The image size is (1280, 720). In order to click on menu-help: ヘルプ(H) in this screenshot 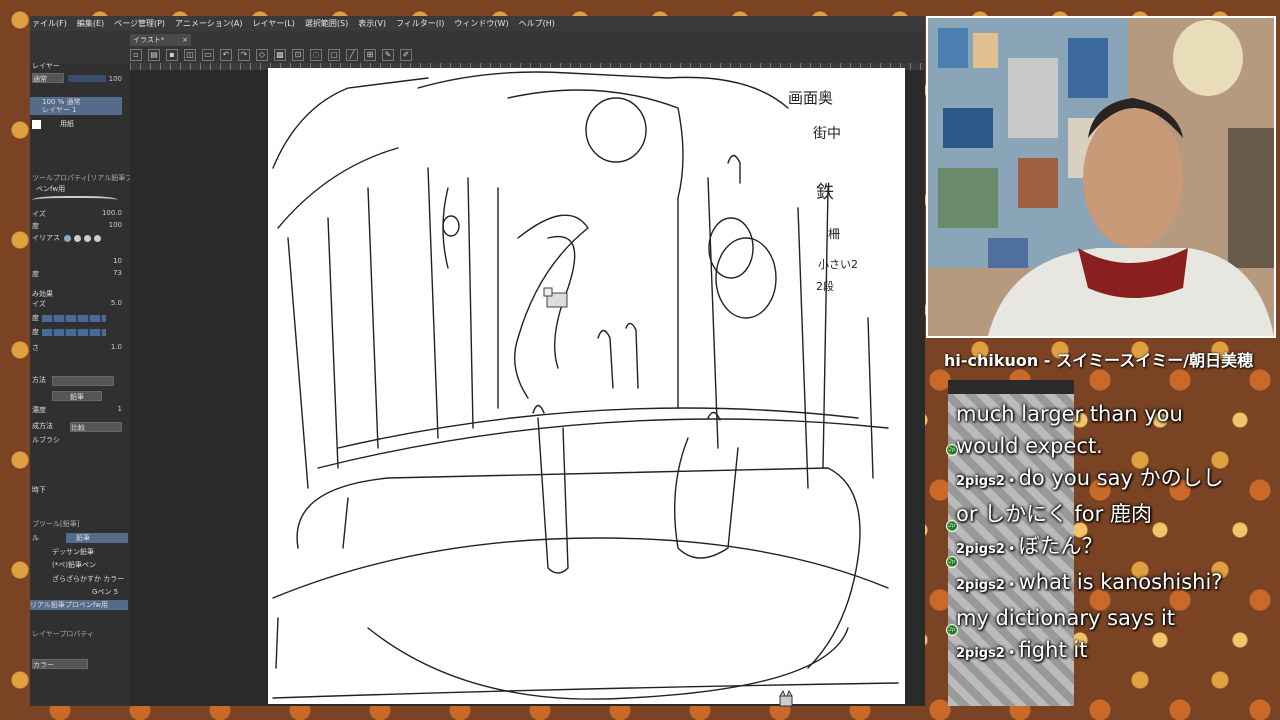, I will do `click(537, 23)`.